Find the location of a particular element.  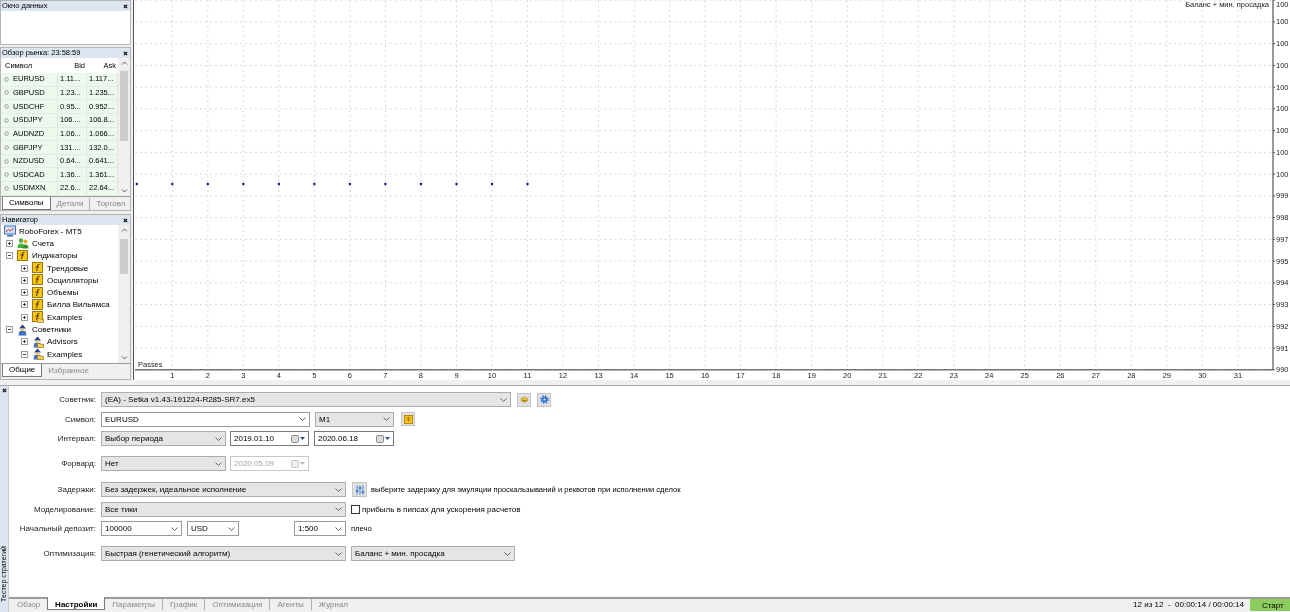

start-button: Старт is located at coordinates (1270, 605).